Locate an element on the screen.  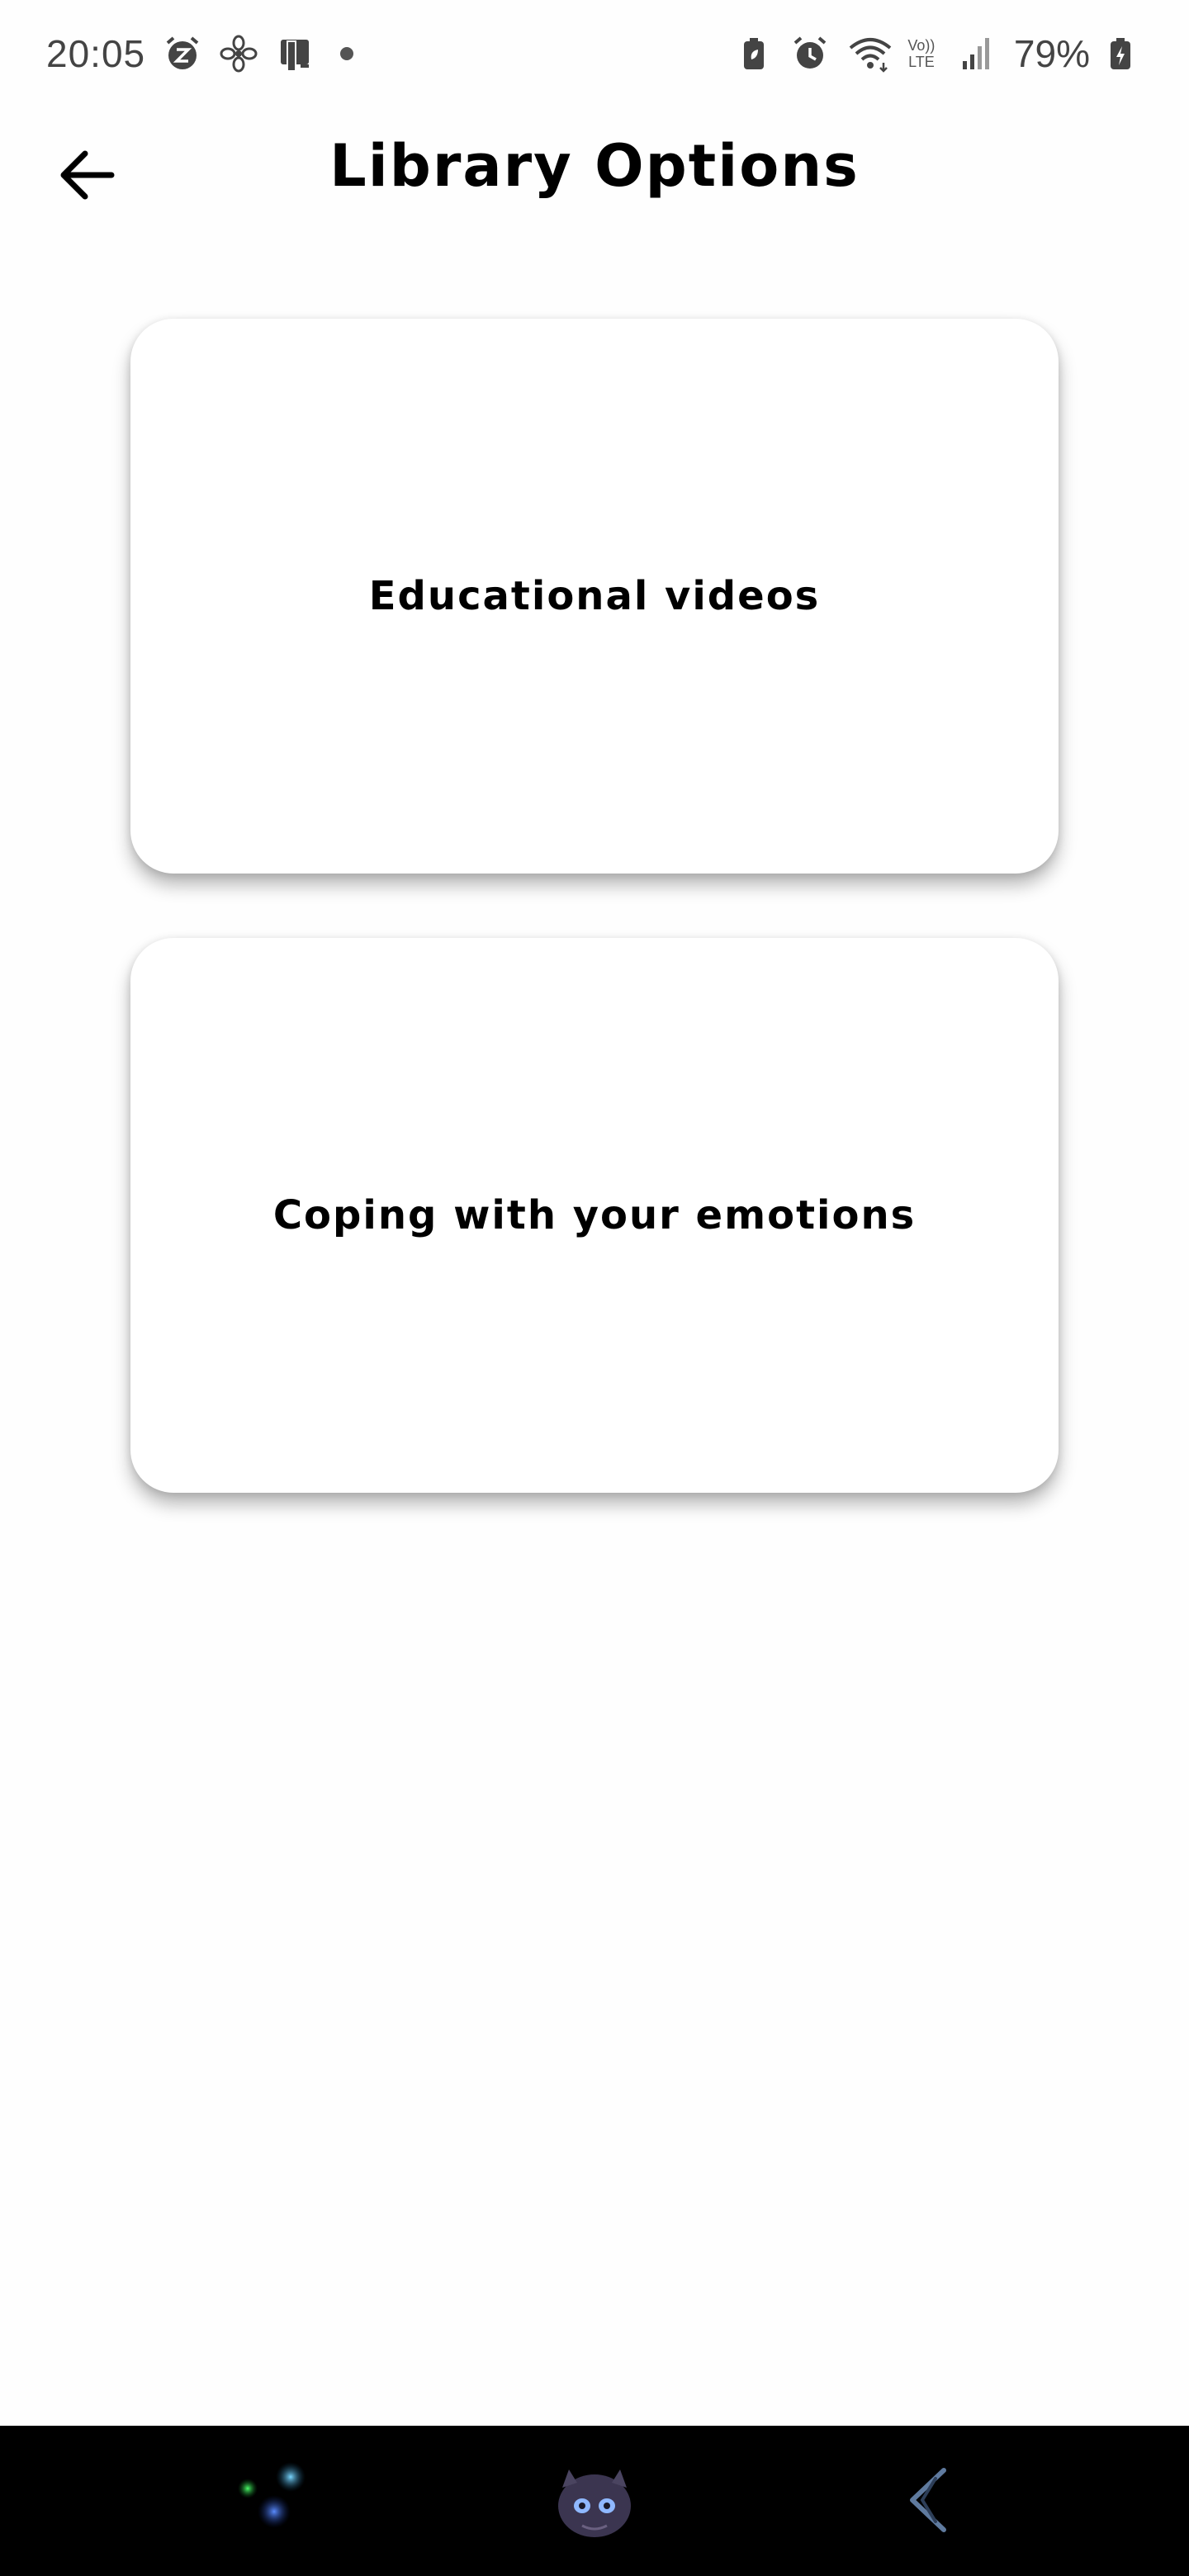
signal-icon is located at coordinates (977, 54).